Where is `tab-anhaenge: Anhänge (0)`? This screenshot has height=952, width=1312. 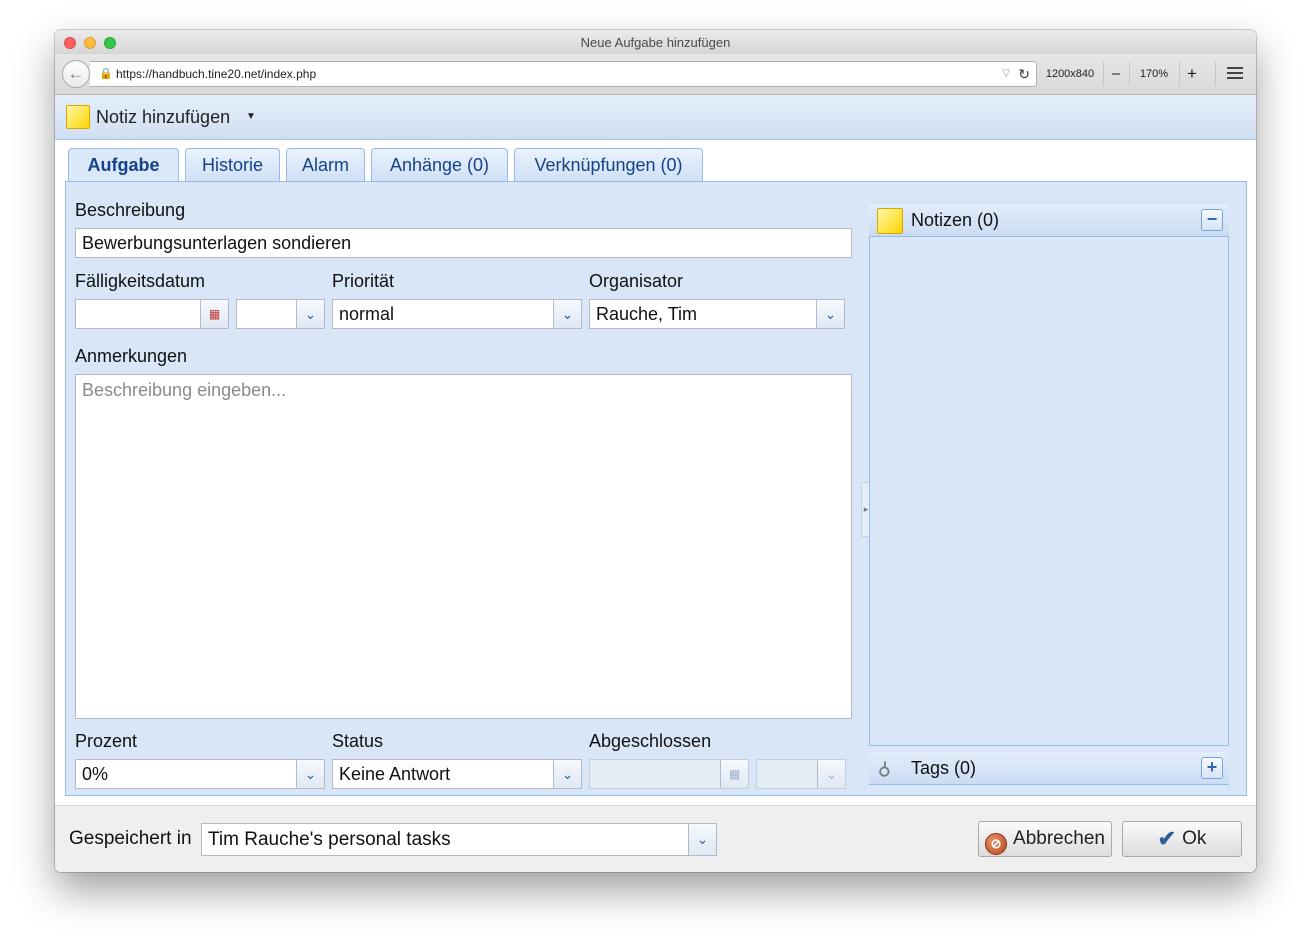 tab-anhaenge: Anhänge (0) is located at coordinates (439, 164).